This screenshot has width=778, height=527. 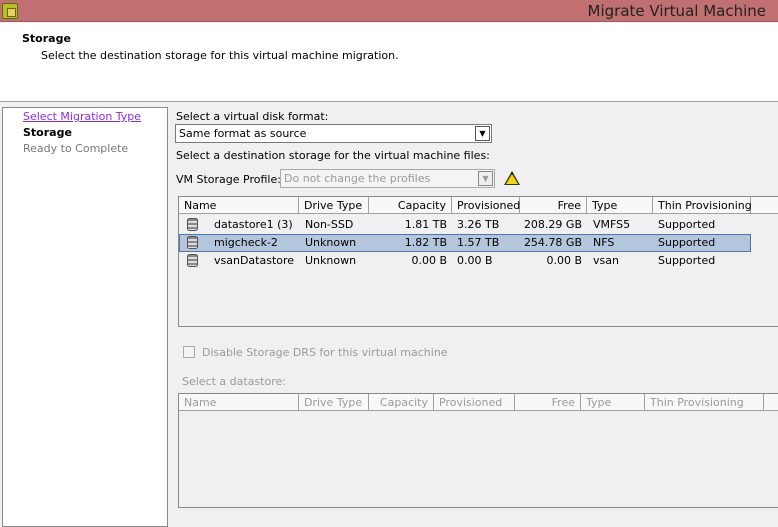 What do you see at coordinates (47, 132) in the screenshot?
I see `step-storage: Storage` at bounding box center [47, 132].